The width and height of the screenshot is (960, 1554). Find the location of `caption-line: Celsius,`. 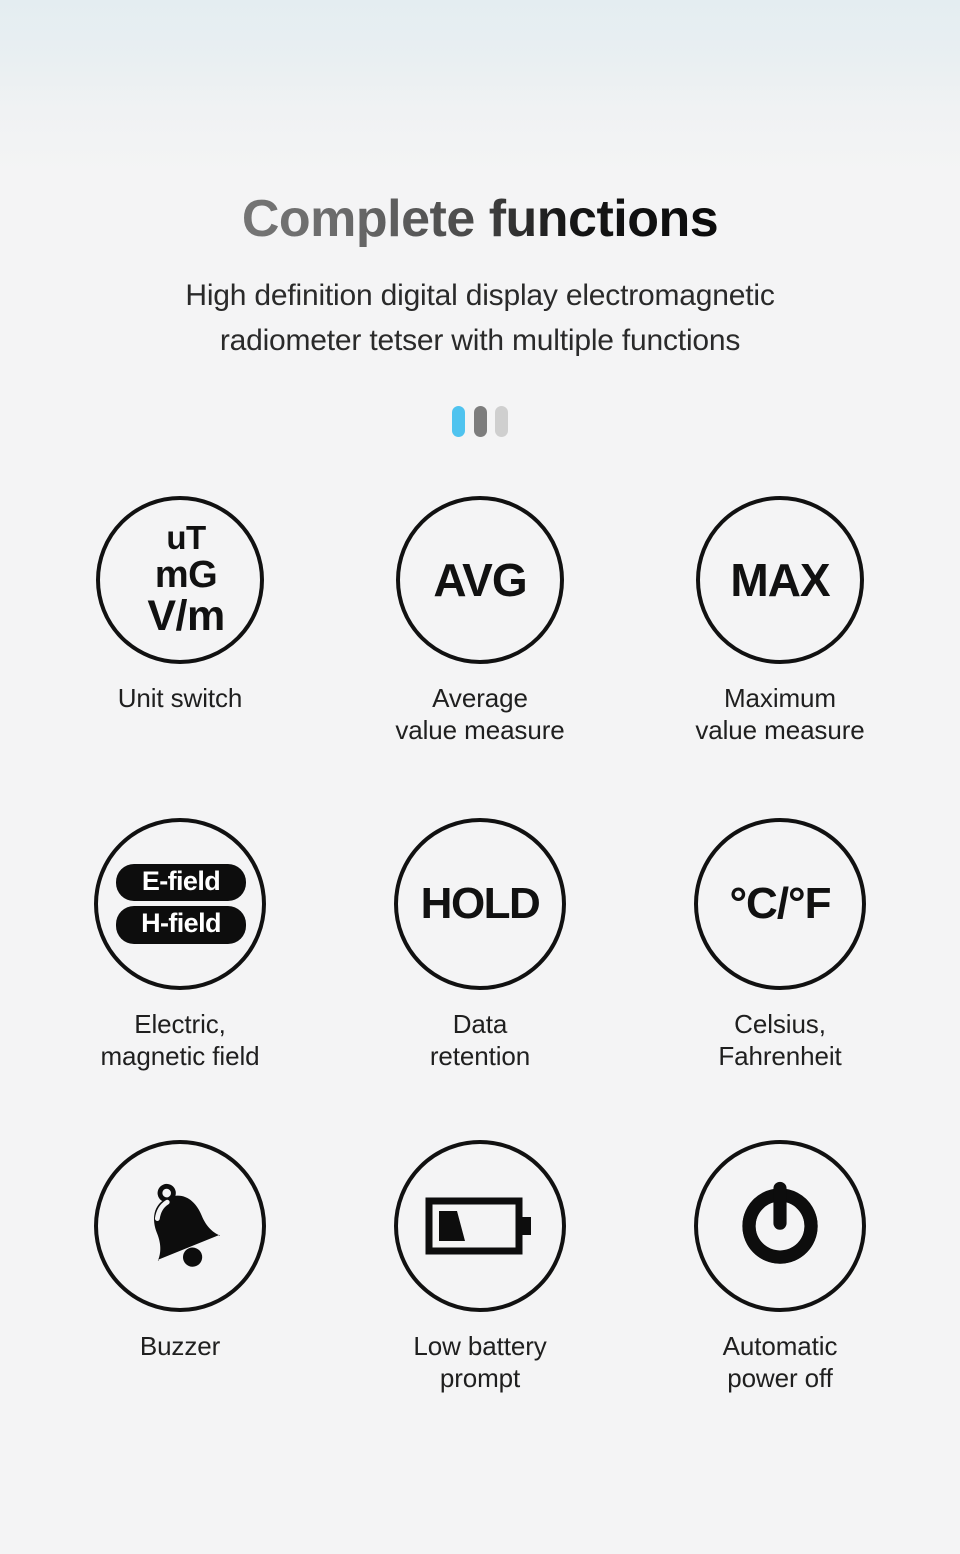

caption-line: Celsius, is located at coordinates (780, 1023).